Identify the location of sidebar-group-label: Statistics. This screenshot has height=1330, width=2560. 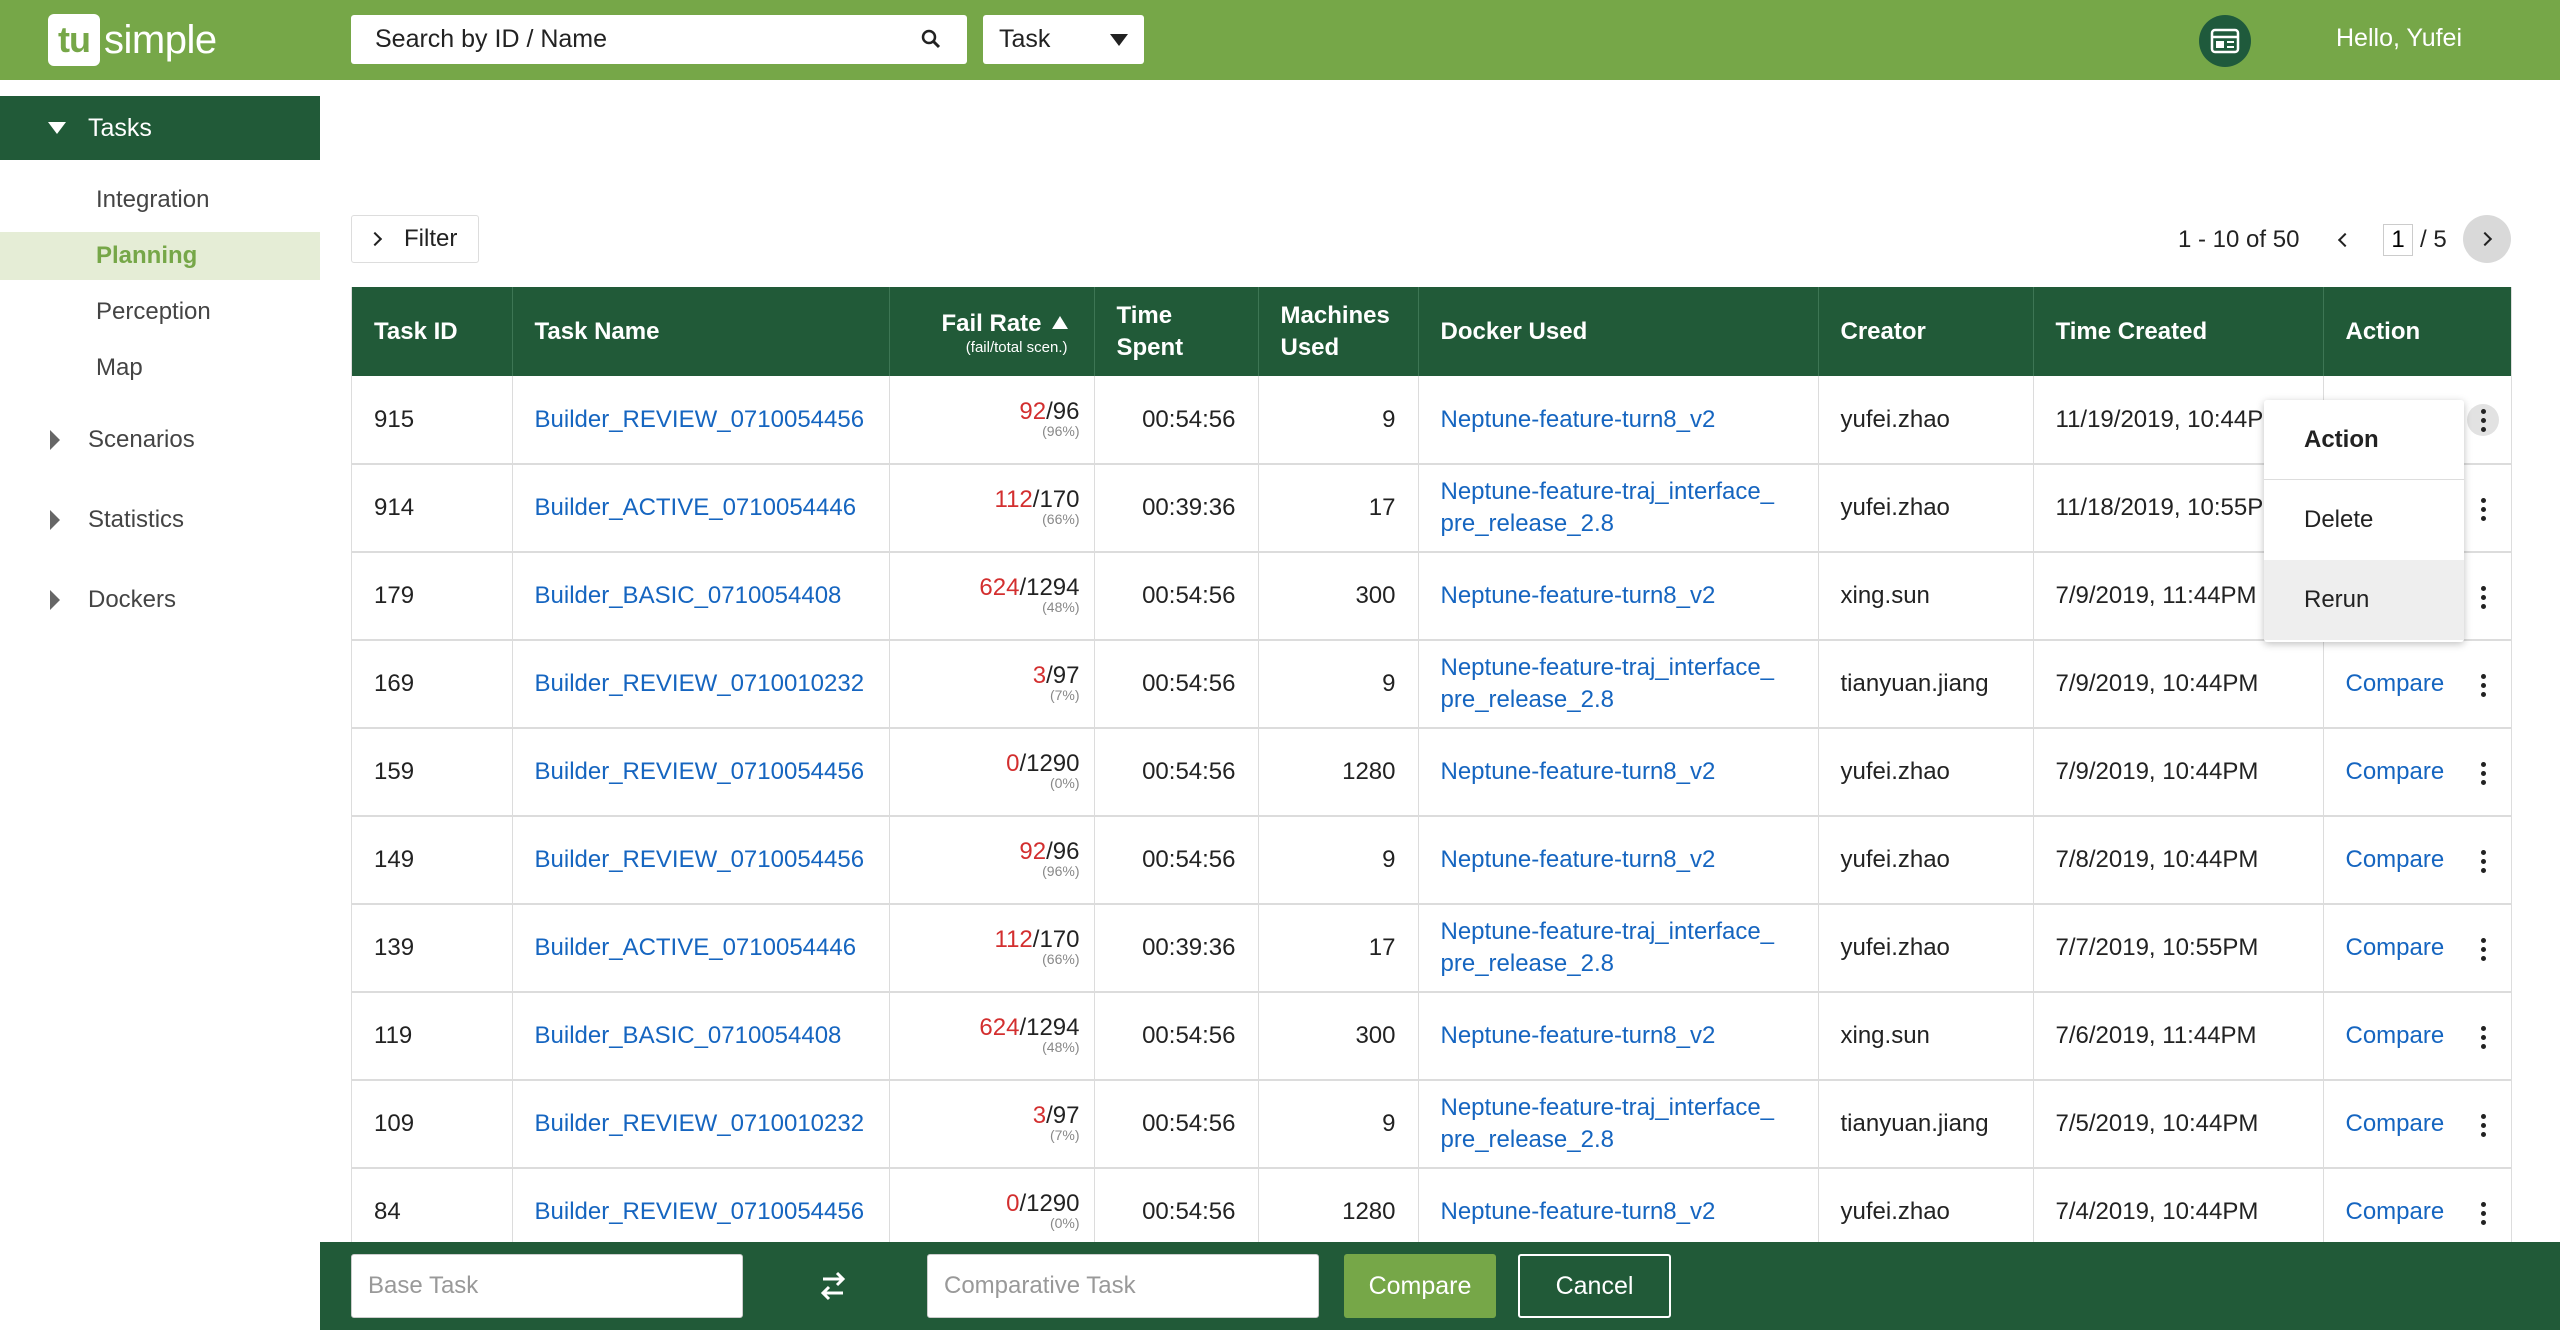
(136, 519).